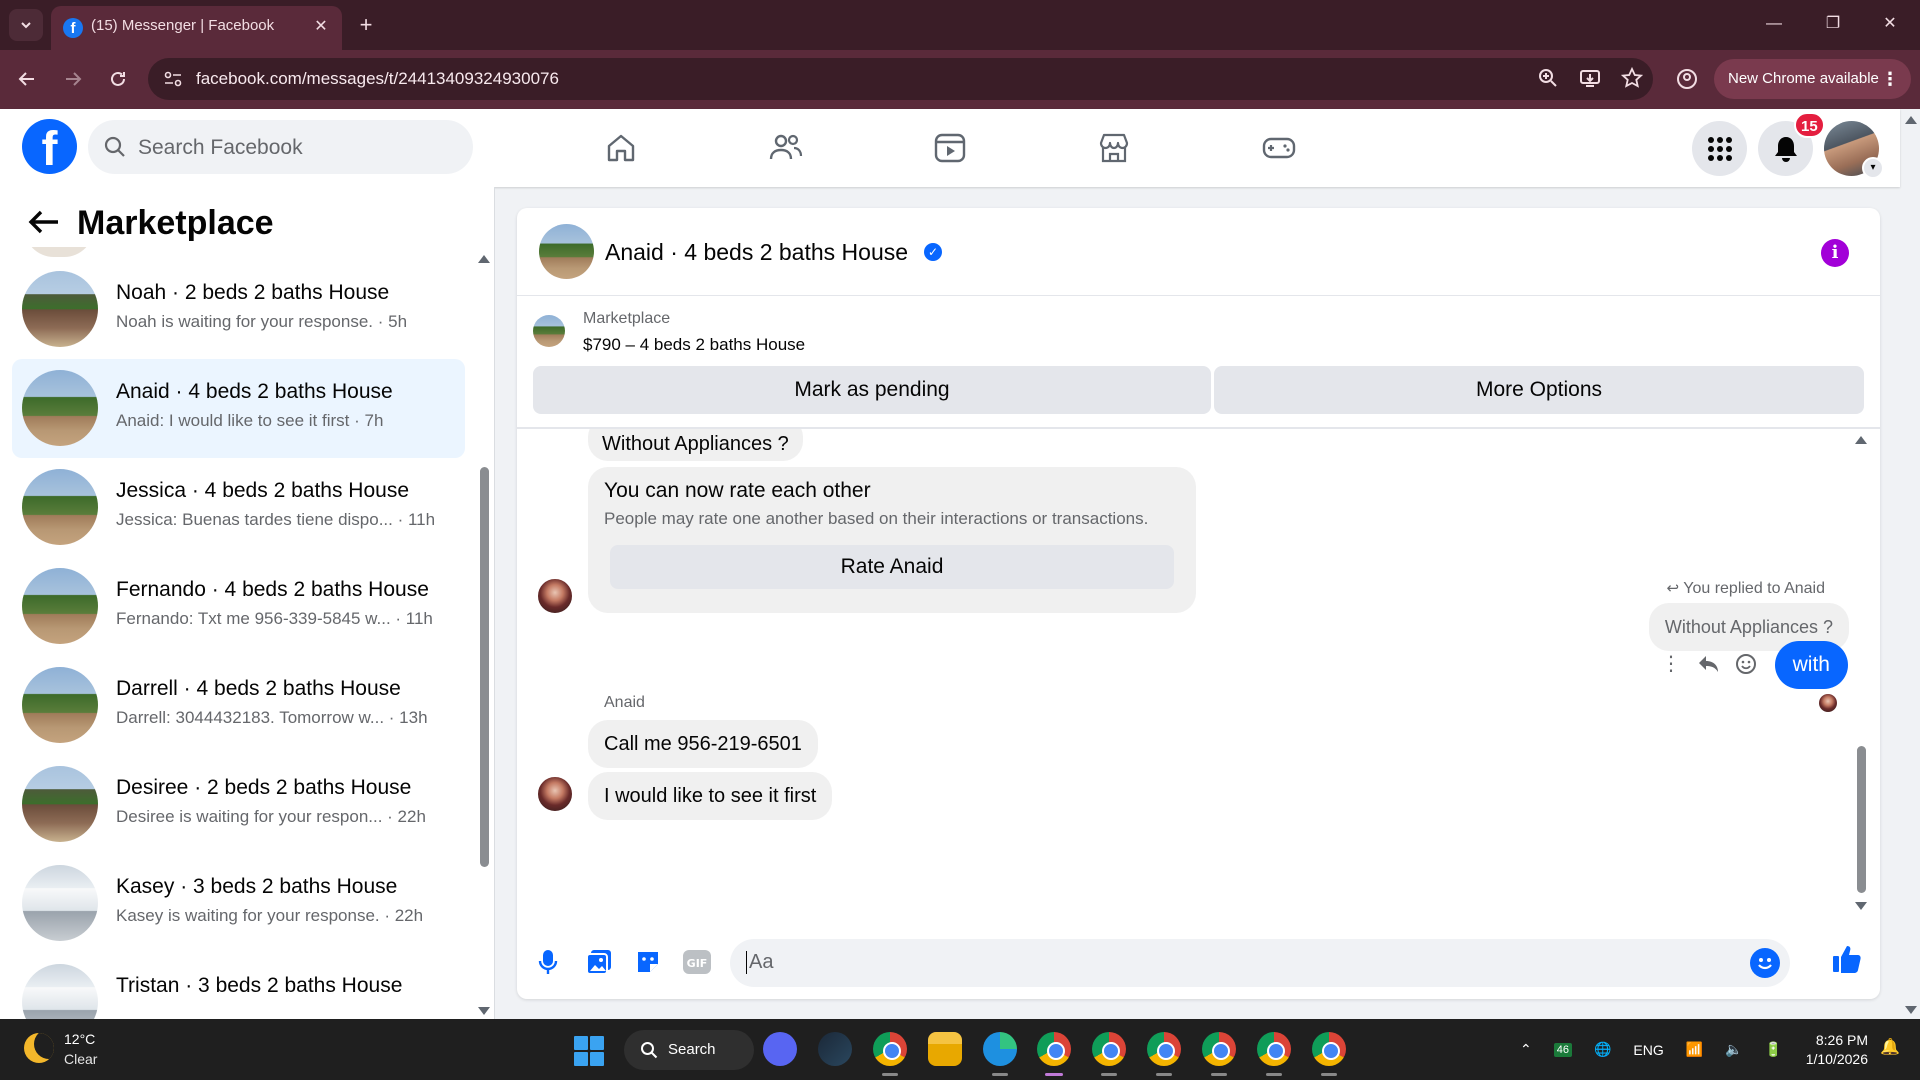  I want to click on battery-icon: 🔋, so click(1773, 1049).